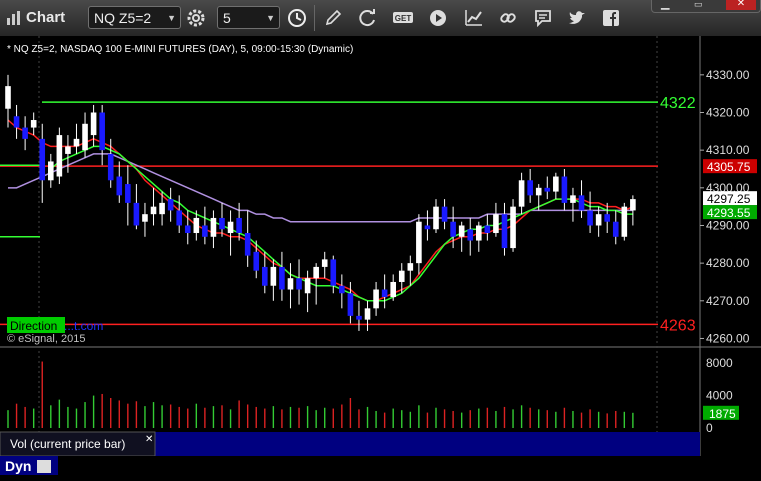 Image resolution: width=761 pixels, height=481 pixels. What do you see at coordinates (508, 18) in the screenshot?
I see `link-icon` at bounding box center [508, 18].